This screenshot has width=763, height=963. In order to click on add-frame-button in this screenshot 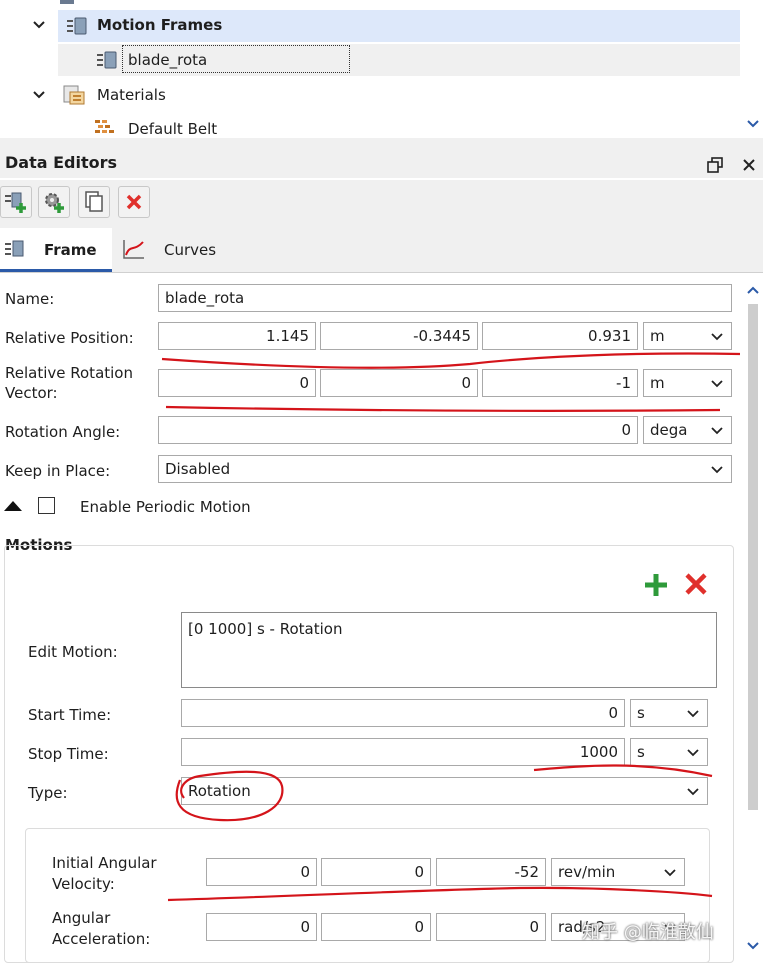, I will do `click(16, 202)`.